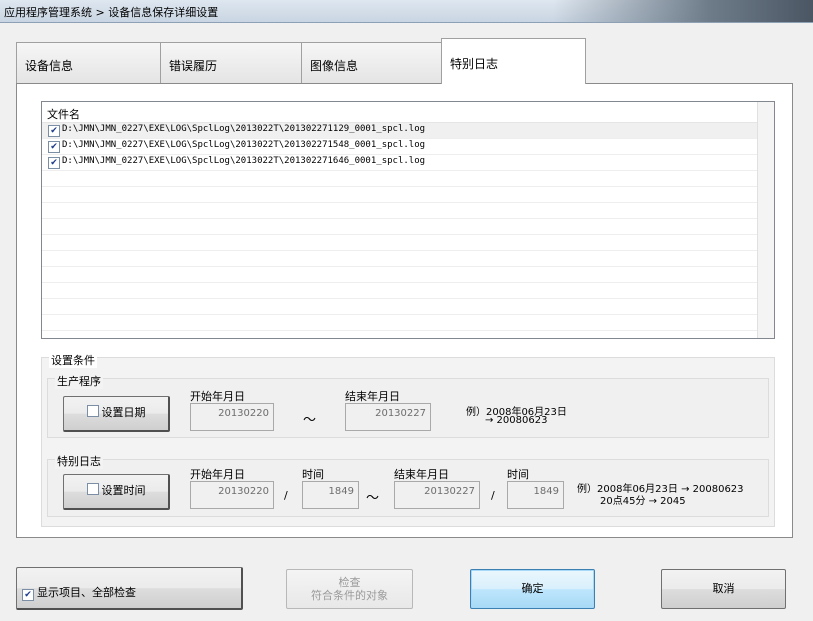 This screenshot has width=813, height=621. I want to click on cancel-label: 取消, so click(723, 588).